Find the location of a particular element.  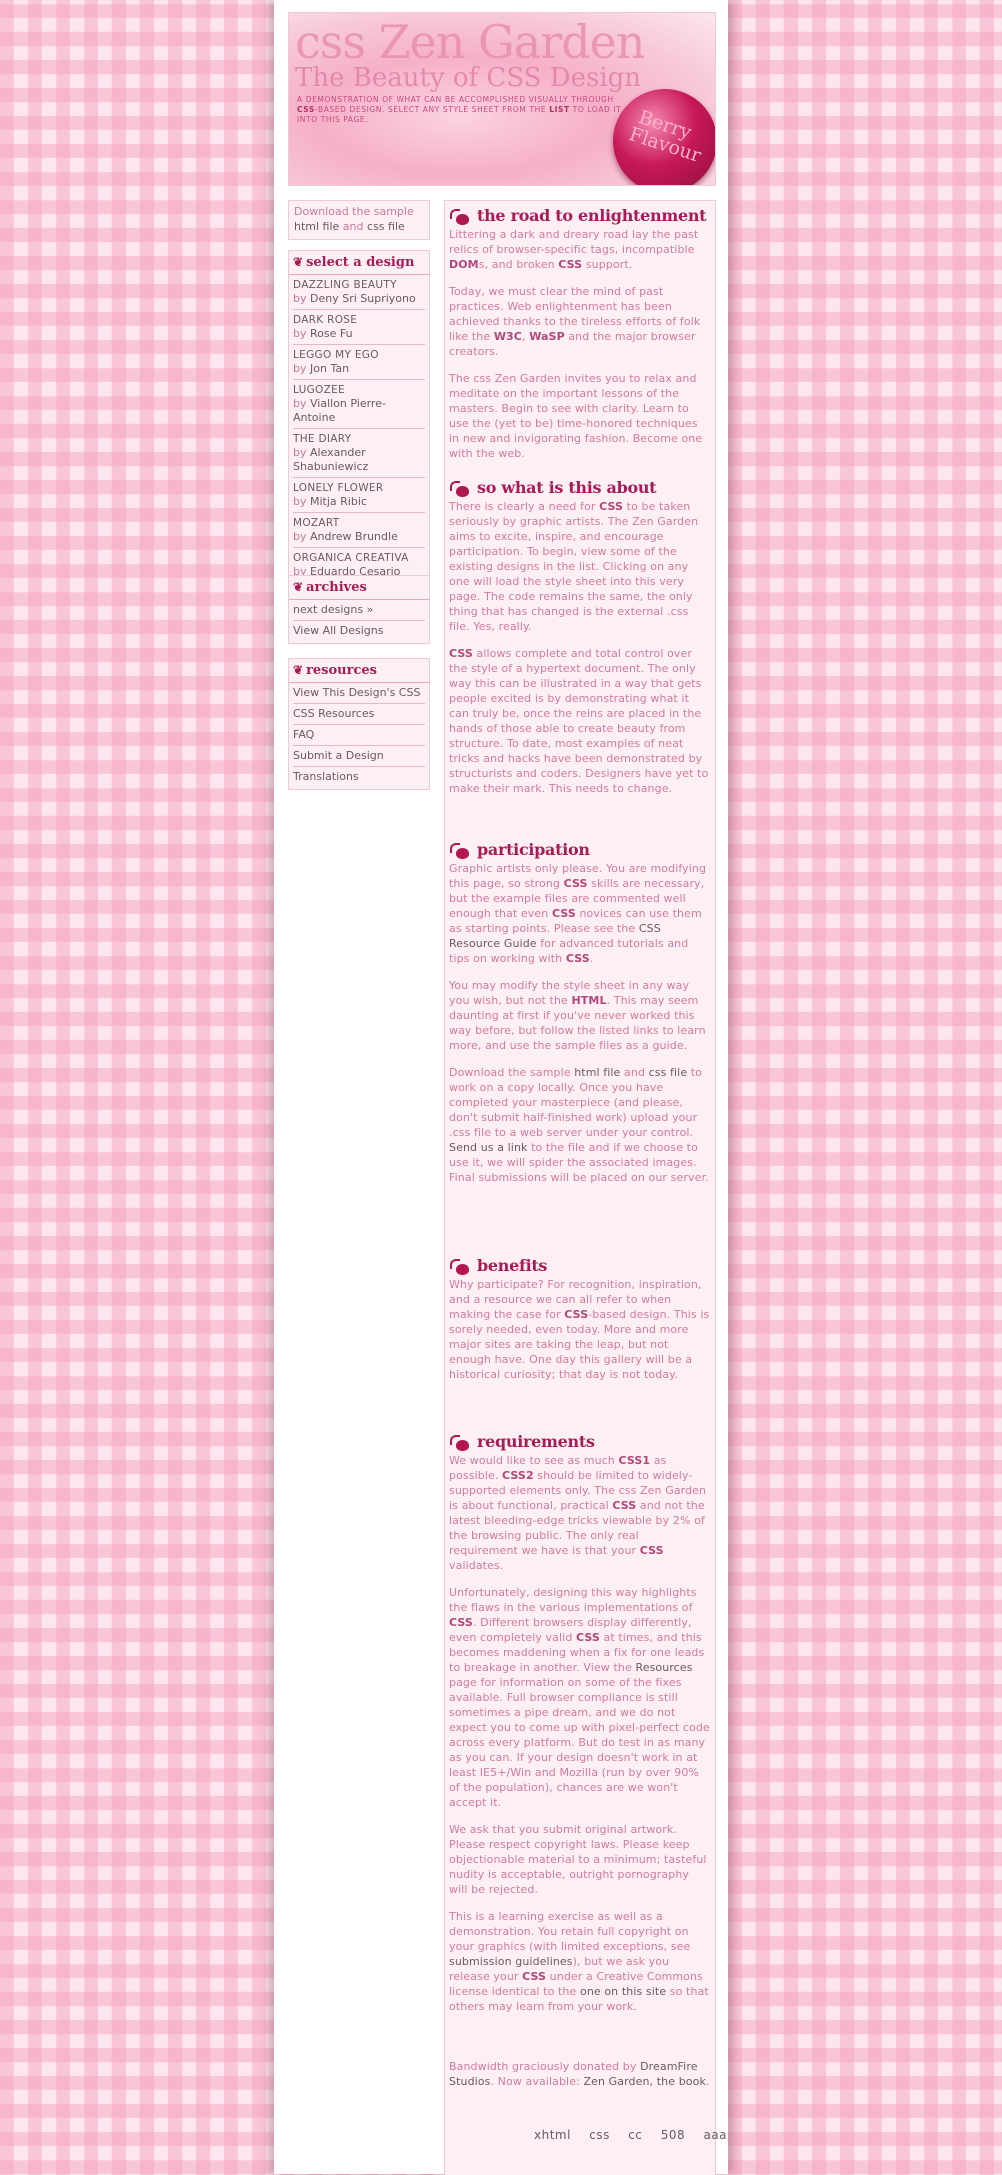

resource-view-css: View This Design's CSS is located at coordinates (359, 693).